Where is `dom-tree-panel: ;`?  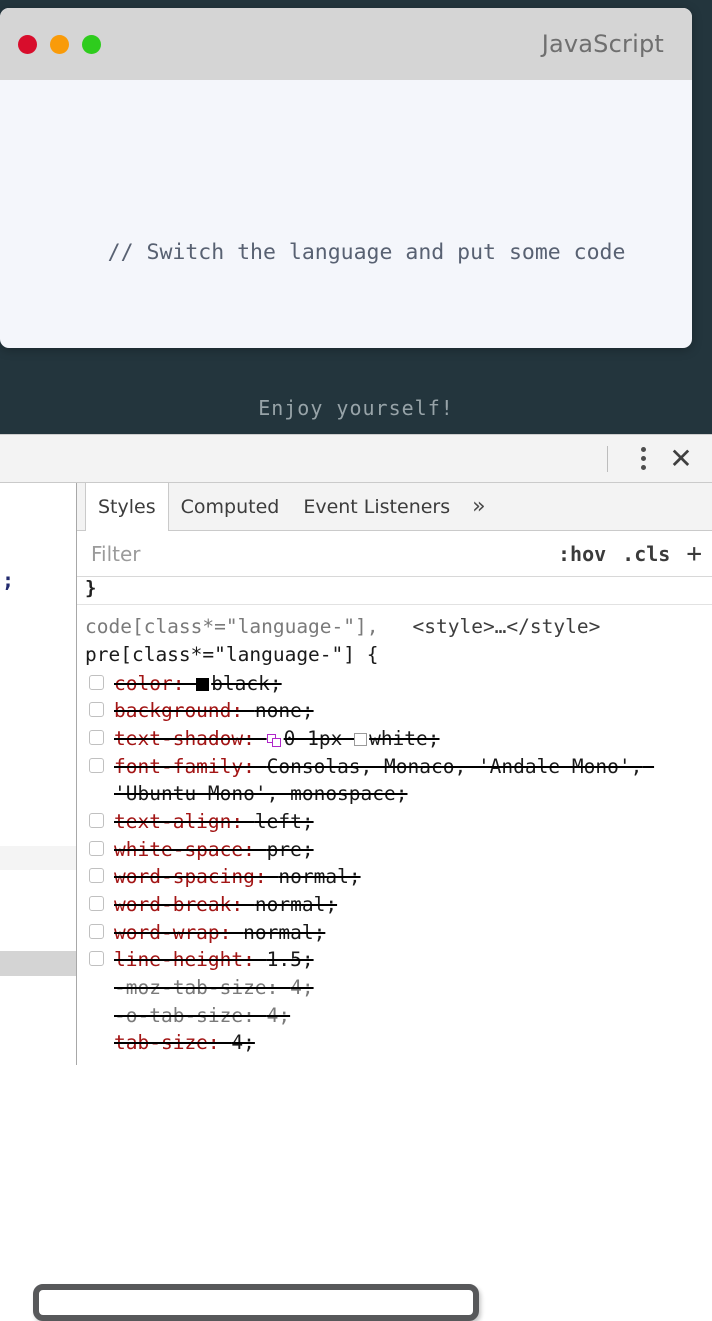
dom-tree-panel: ; is located at coordinates (38, 774).